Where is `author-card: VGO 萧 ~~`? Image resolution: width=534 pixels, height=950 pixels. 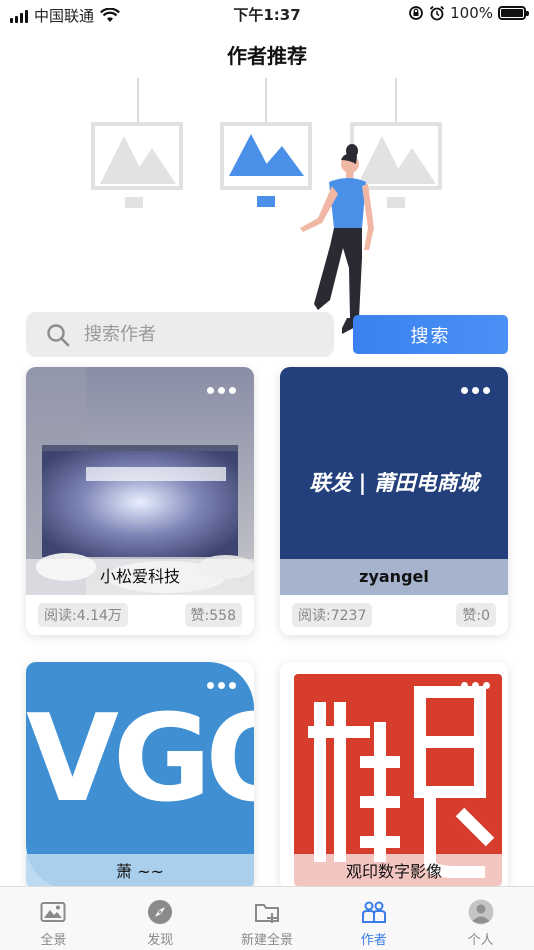 author-card: VGO 萧 ~~ is located at coordinates (140, 776).